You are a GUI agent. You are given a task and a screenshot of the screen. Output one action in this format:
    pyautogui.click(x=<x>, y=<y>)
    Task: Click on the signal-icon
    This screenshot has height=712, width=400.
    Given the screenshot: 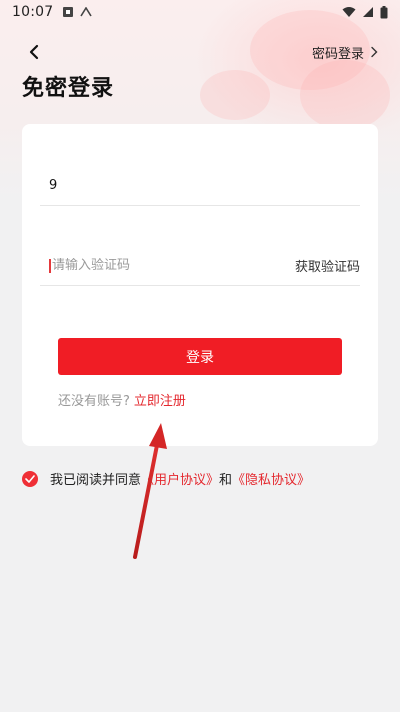 What is the action you would take?
    pyautogui.click(x=86, y=12)
    